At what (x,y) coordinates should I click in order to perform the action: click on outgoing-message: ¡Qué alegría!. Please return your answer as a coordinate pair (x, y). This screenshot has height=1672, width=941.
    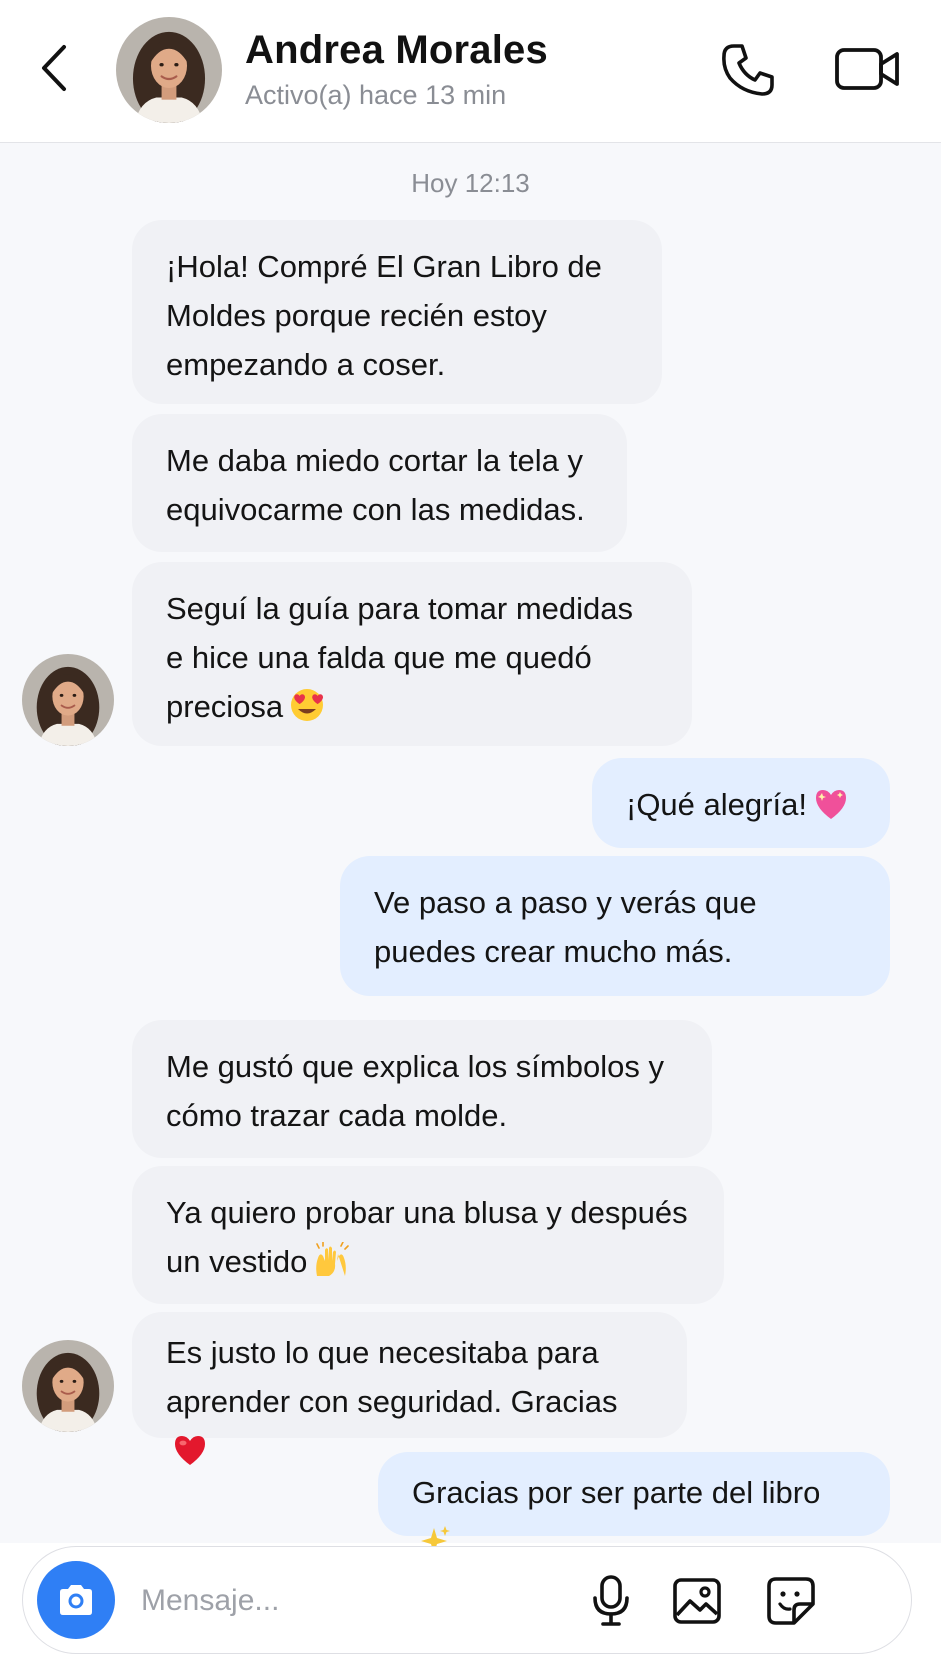
    Looking at the image, I should click on (741, 803).